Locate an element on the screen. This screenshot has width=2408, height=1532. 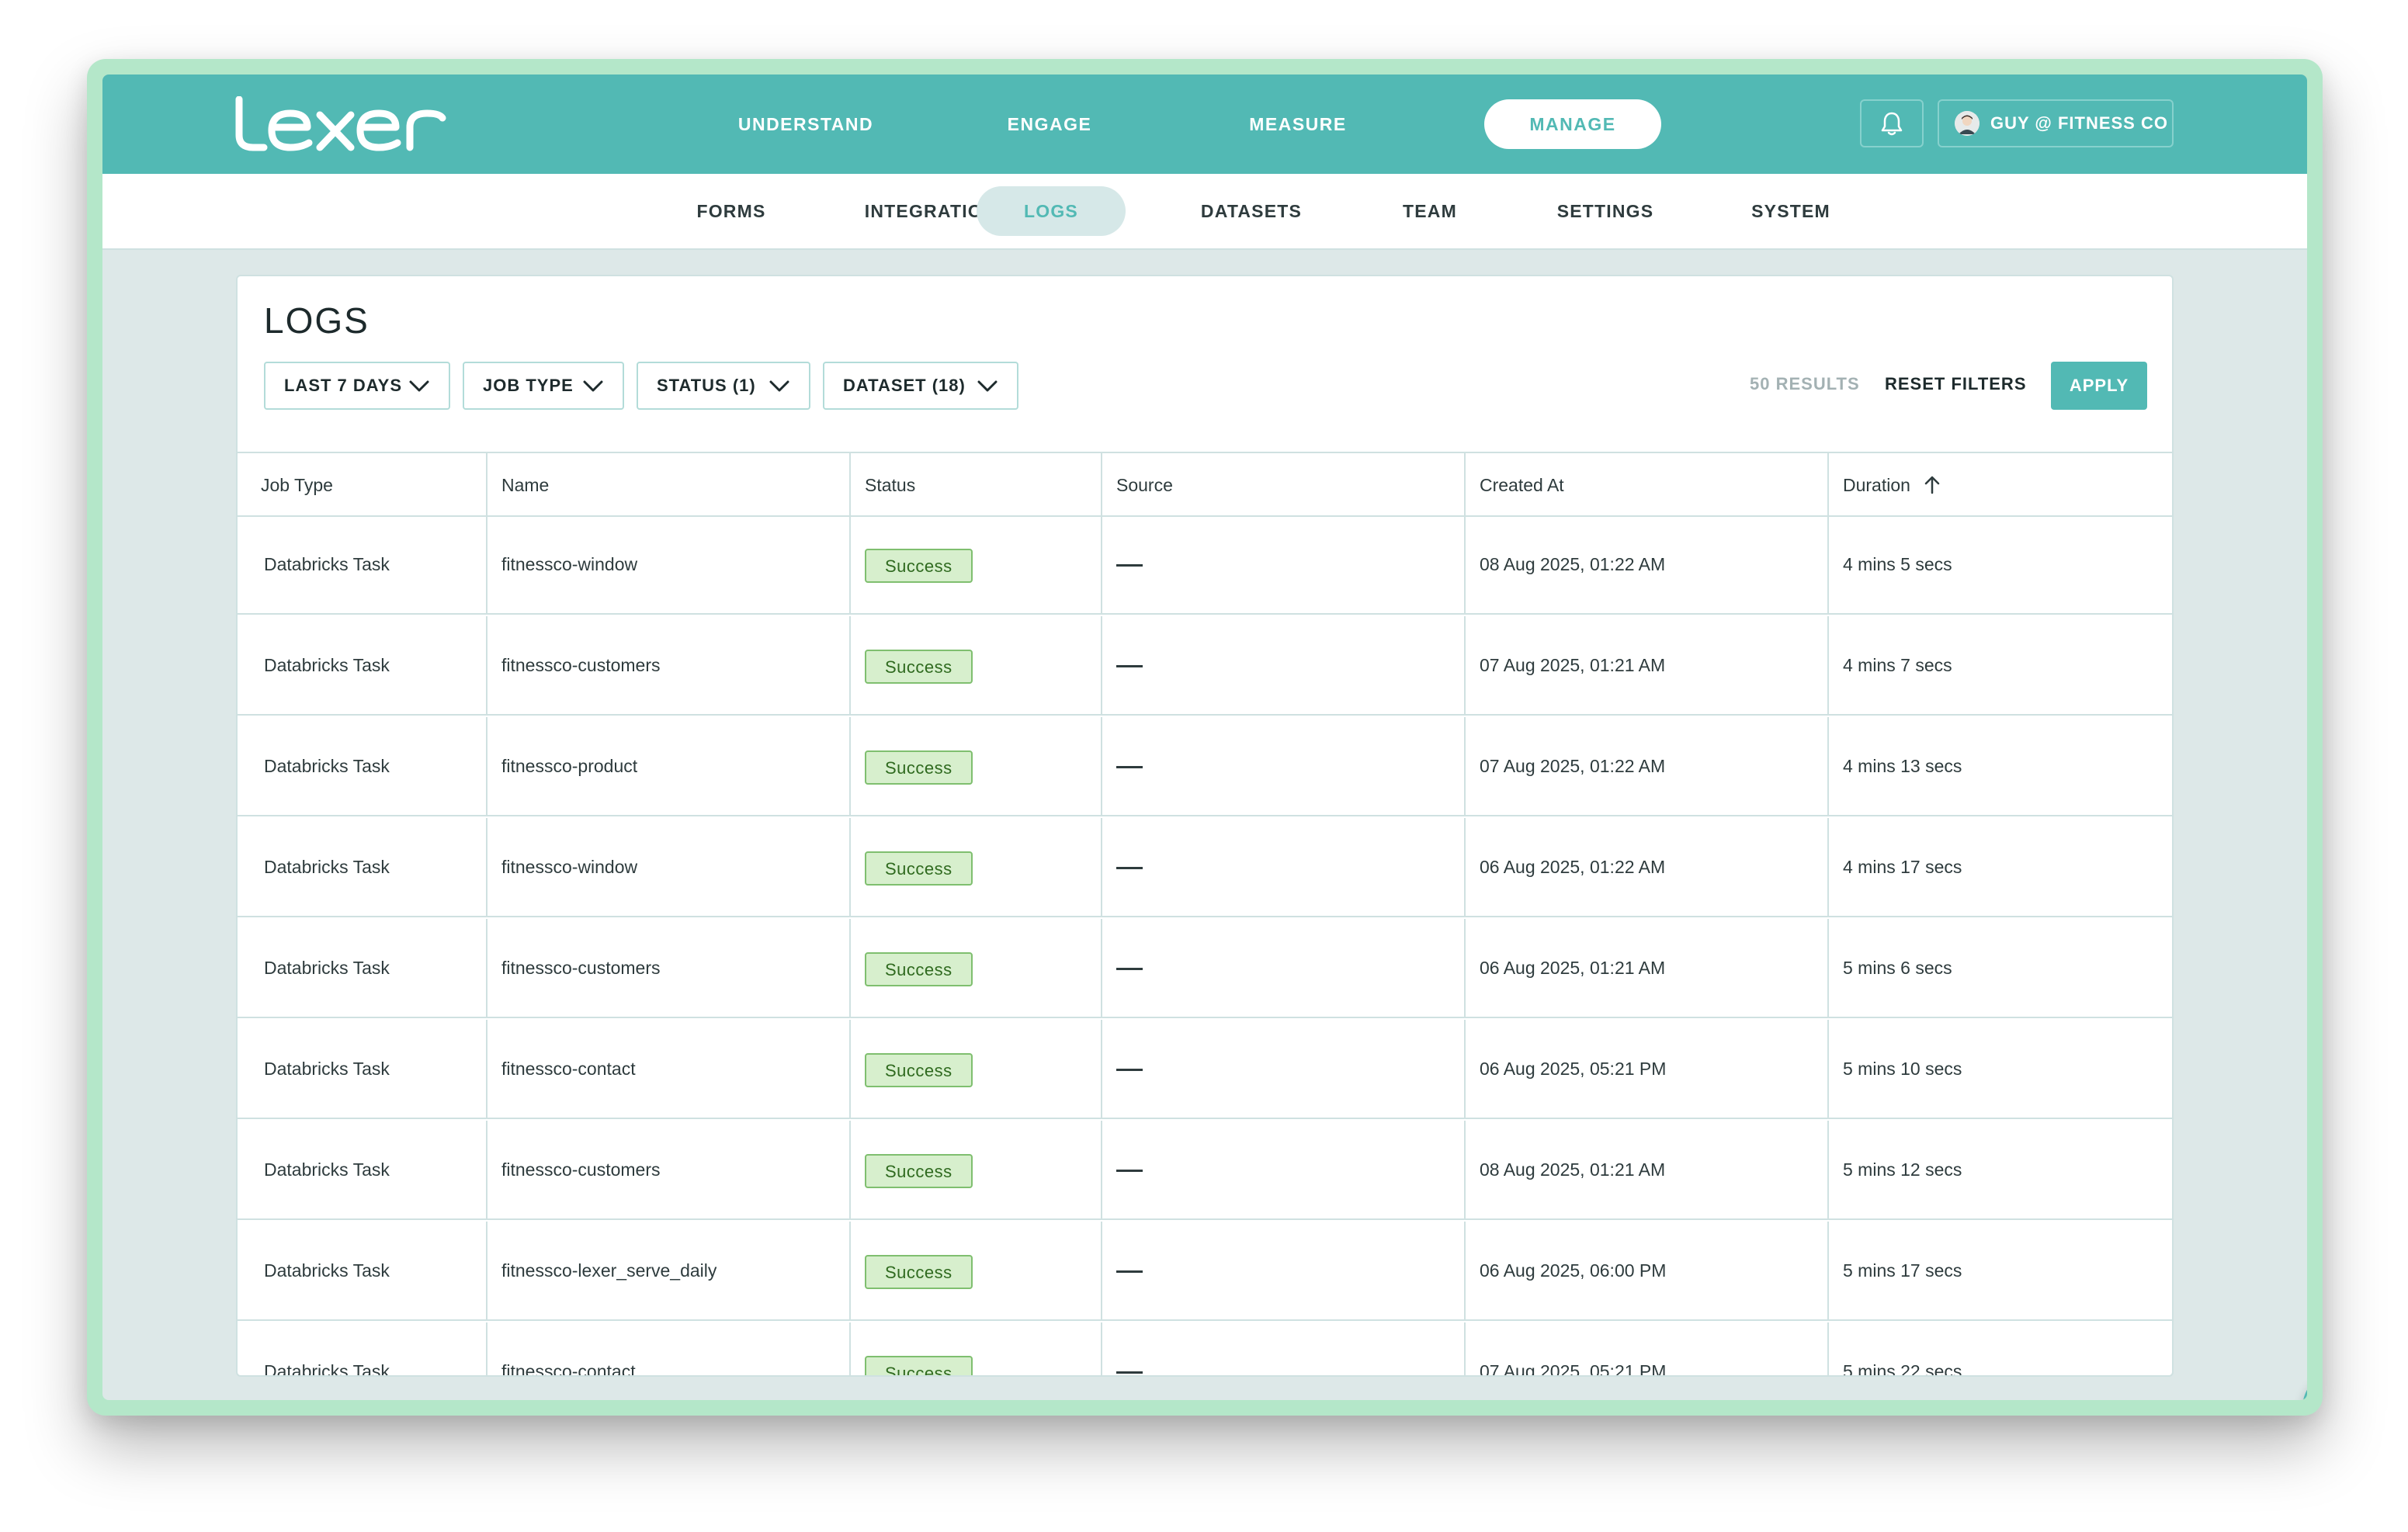
tab-settings: SETTINGS is located at coordinates (1605, 211).